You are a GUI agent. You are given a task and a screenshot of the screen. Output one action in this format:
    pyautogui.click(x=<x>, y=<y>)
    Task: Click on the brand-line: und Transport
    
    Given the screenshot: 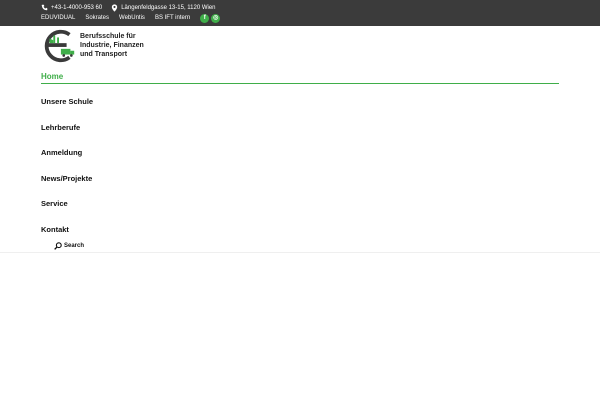 What is the action you would take?
    pyautogui.click(x=104, y=54)
    